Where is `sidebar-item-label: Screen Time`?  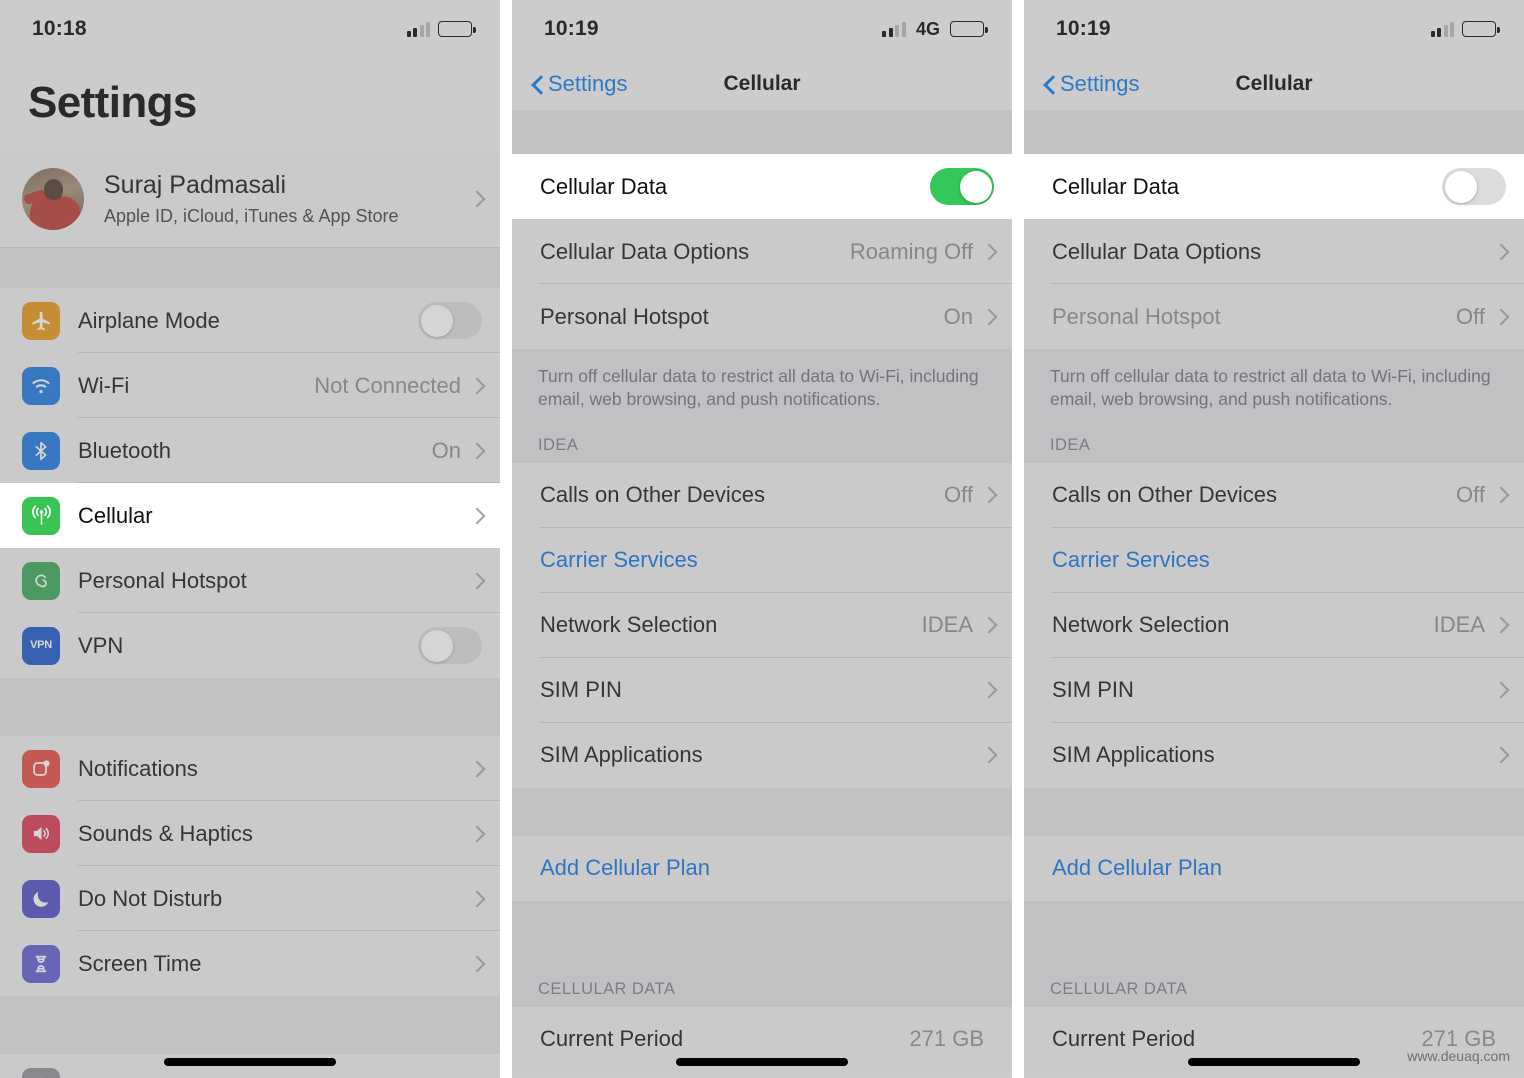
sidebar-item-label: Screen Time is located at coordinates (140, 963).